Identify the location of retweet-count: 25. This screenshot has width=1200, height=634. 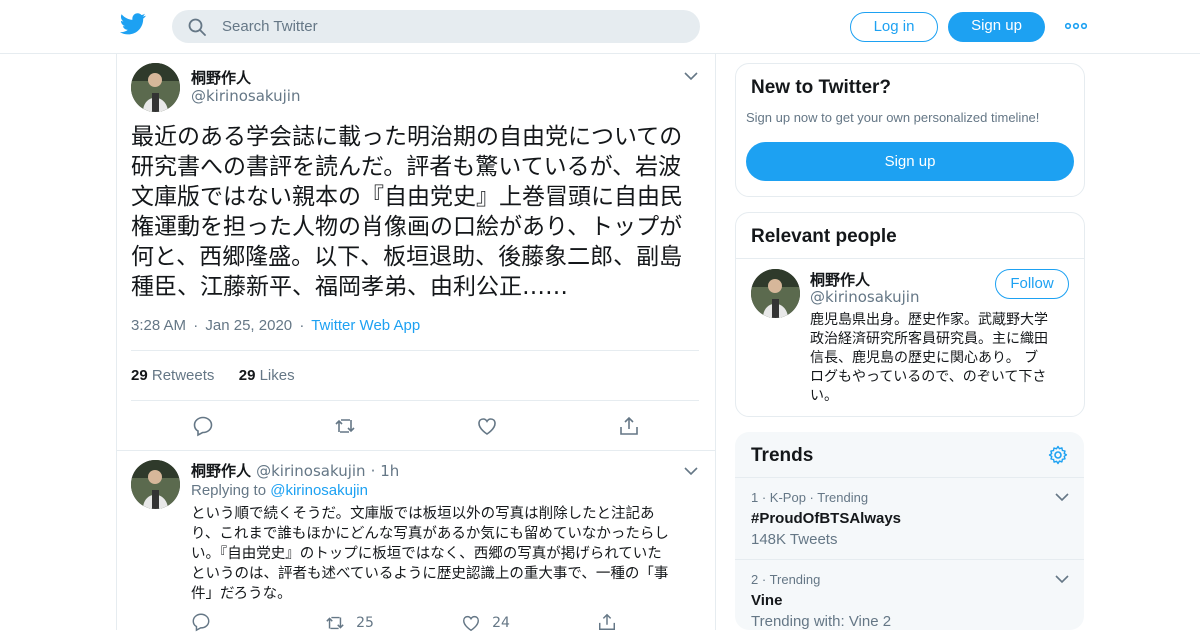
(365, 622).